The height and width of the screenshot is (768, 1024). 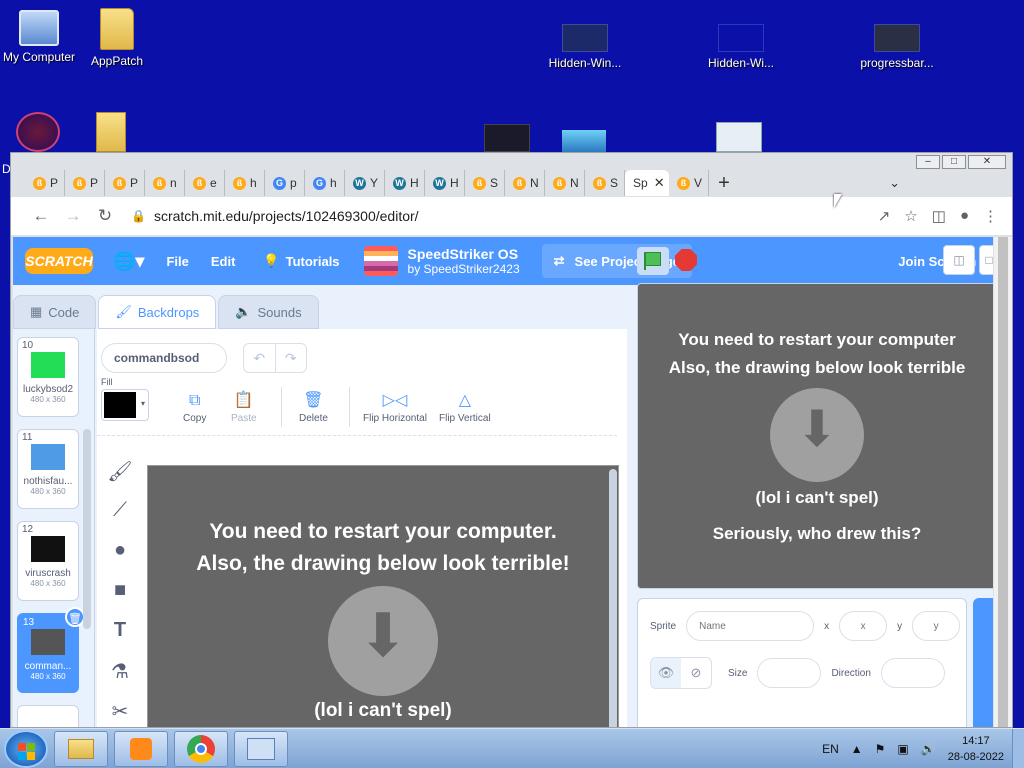 I want to click on more-menu-icon: ⋮, so click(x=990, y=216).